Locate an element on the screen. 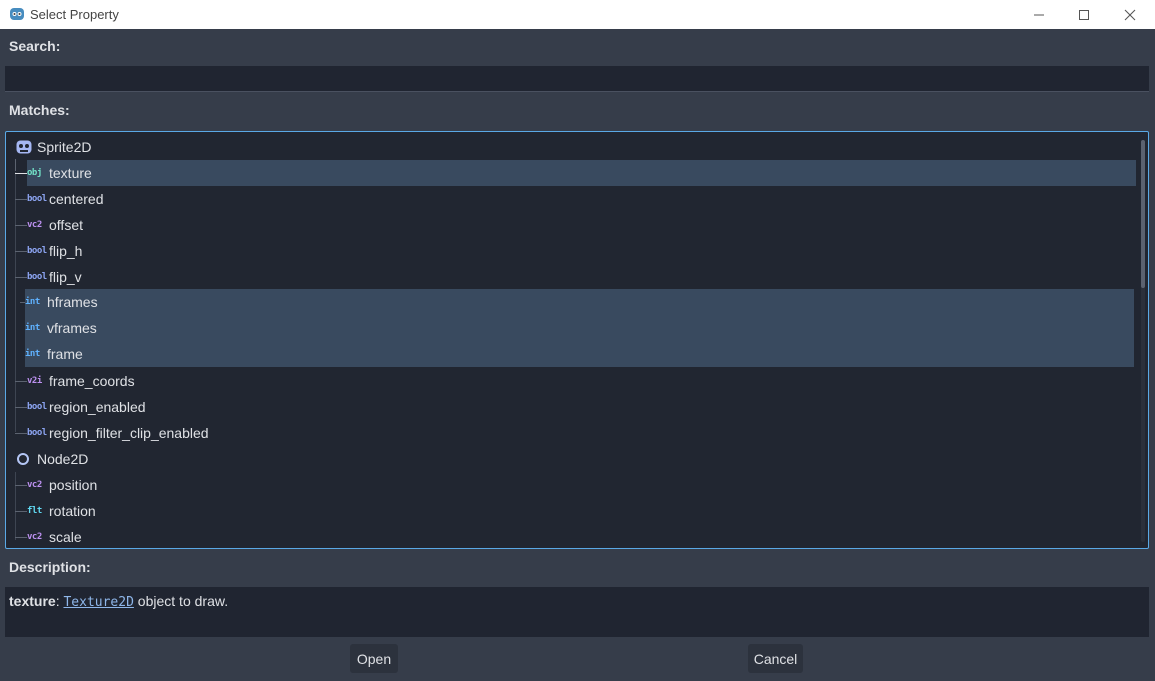 The width and height of the screenshot is (1155, 681). minimize-button is located at coordinates (1039, 14).